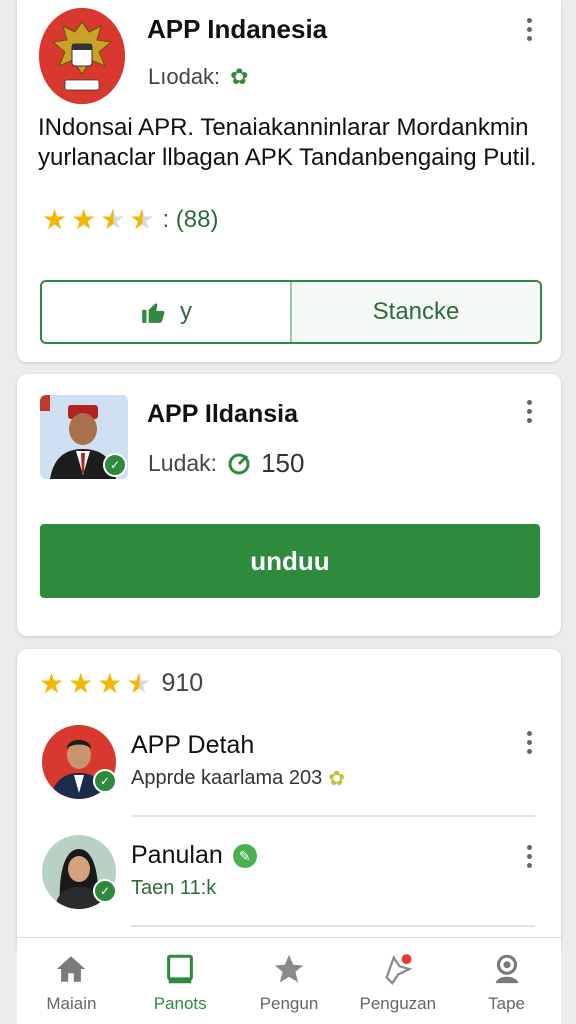 This screenshot has width=576, height=1024. I want to click on nav-item-panots: Panots, so click(180, 981).